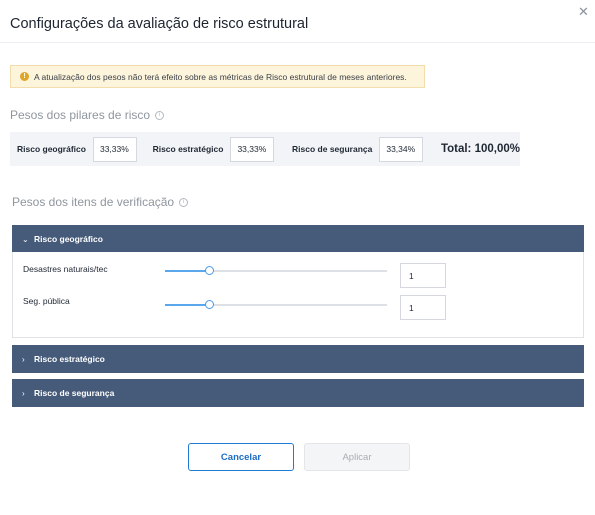 This screenshot has width=595, height=515. Describe the element at coordinates (74, 393) in the screenshot. I see `accordion-title-security: Risco de segurança` at that location.